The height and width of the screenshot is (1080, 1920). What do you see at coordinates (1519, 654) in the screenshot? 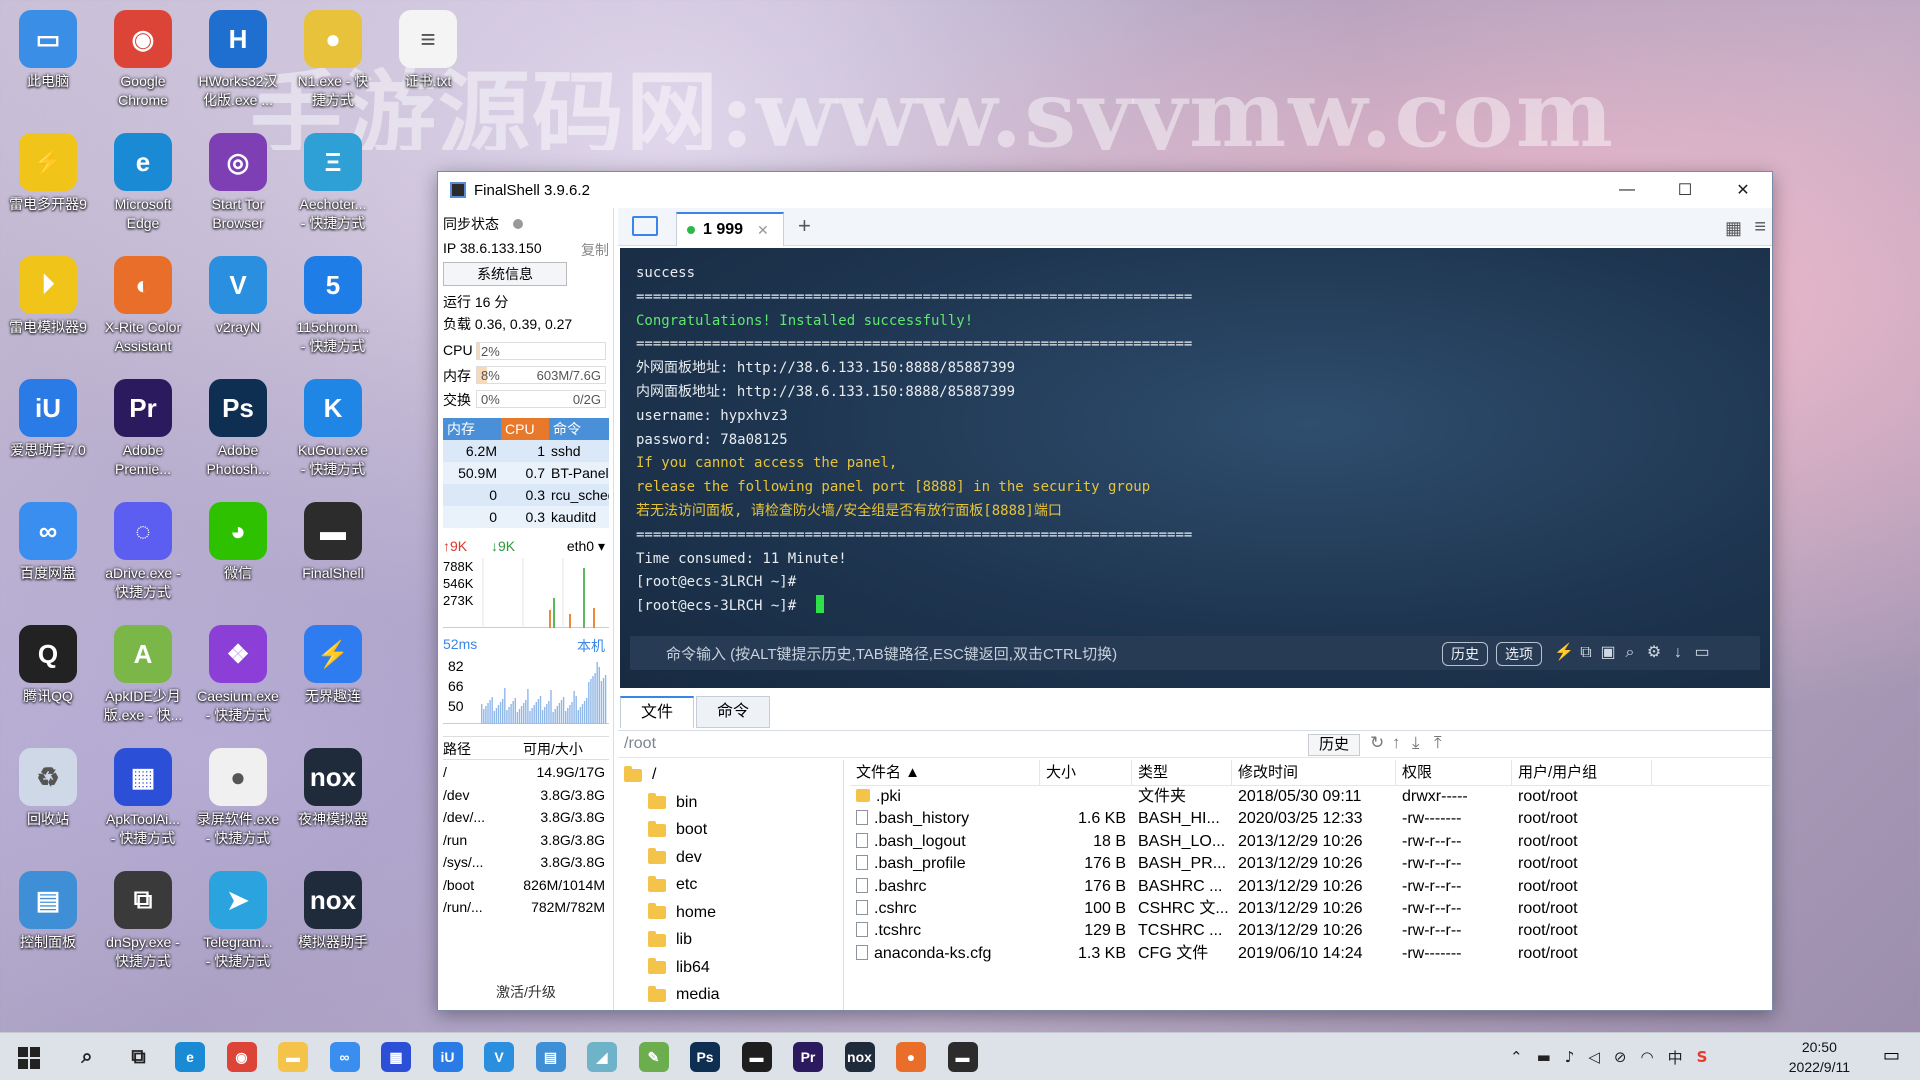
I see `command-options-button: 选项` at bounding box center [1519, 654].